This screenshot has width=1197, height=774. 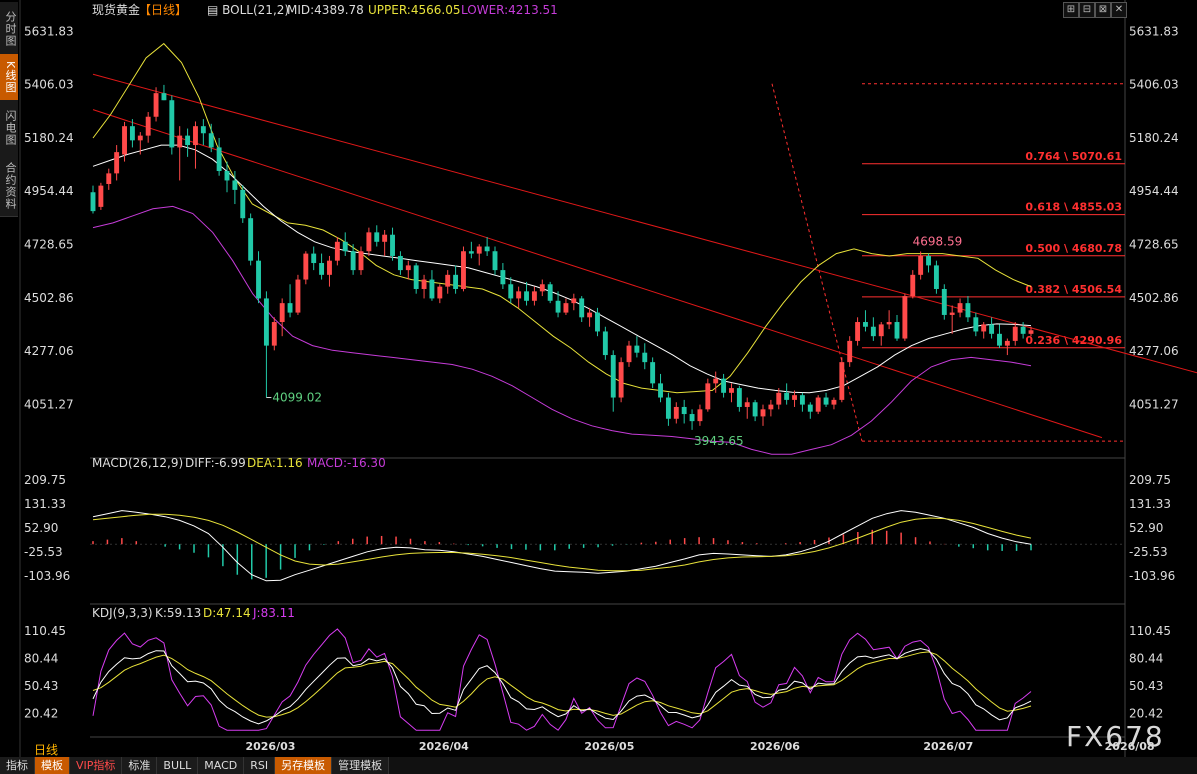 What do you see at coordinates (49, 244) in the screenshot?
I see `y-tick-label-left: 4728.65` at bounding box center [49, 244].